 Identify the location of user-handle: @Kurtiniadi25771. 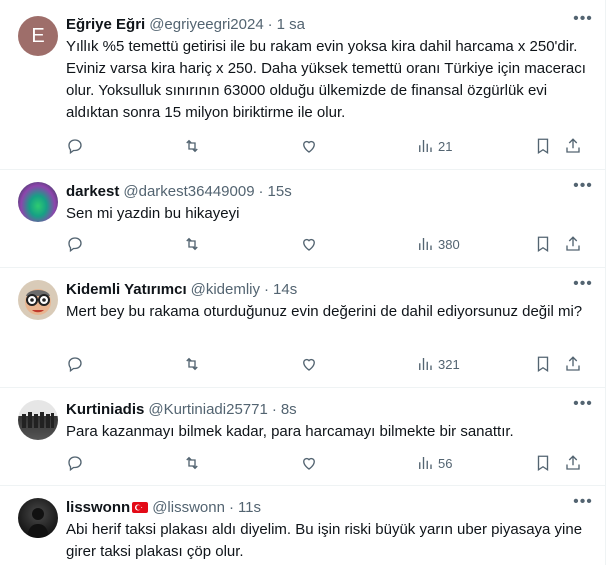
(207, 409).